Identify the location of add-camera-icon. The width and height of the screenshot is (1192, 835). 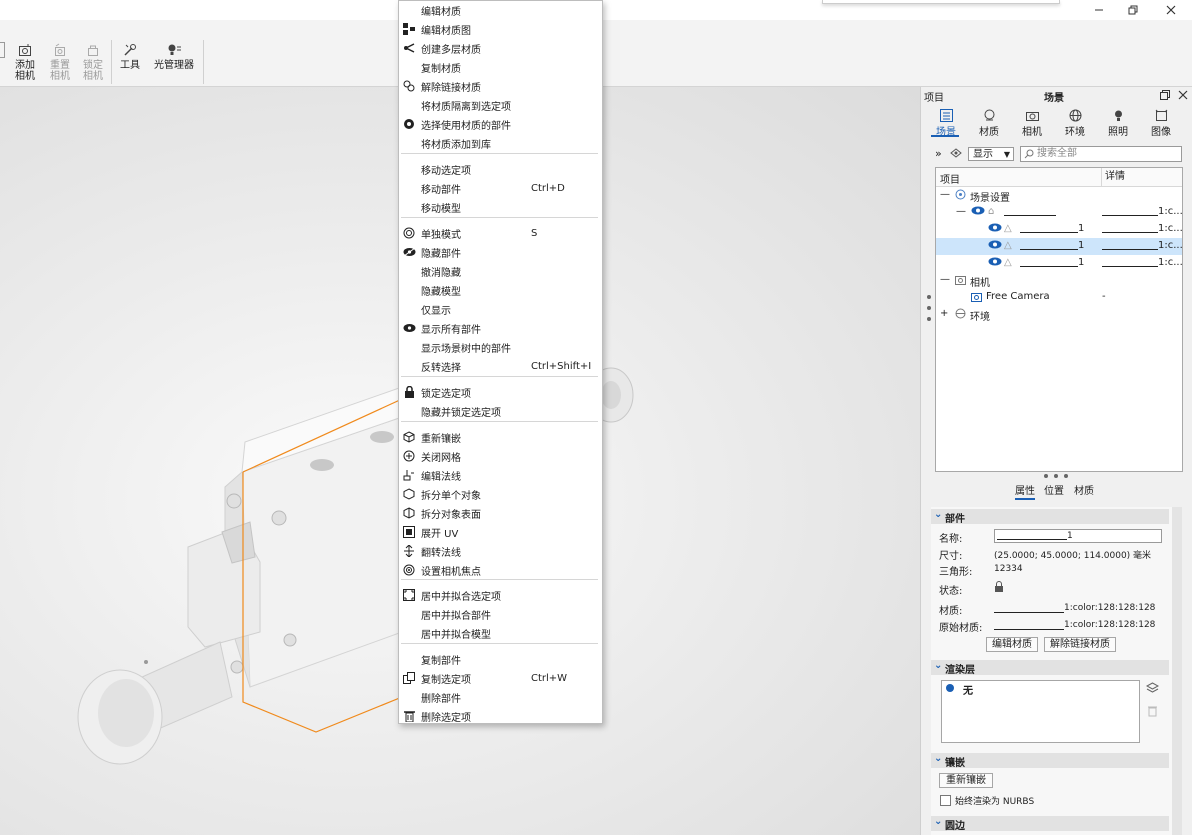
(25, 50).